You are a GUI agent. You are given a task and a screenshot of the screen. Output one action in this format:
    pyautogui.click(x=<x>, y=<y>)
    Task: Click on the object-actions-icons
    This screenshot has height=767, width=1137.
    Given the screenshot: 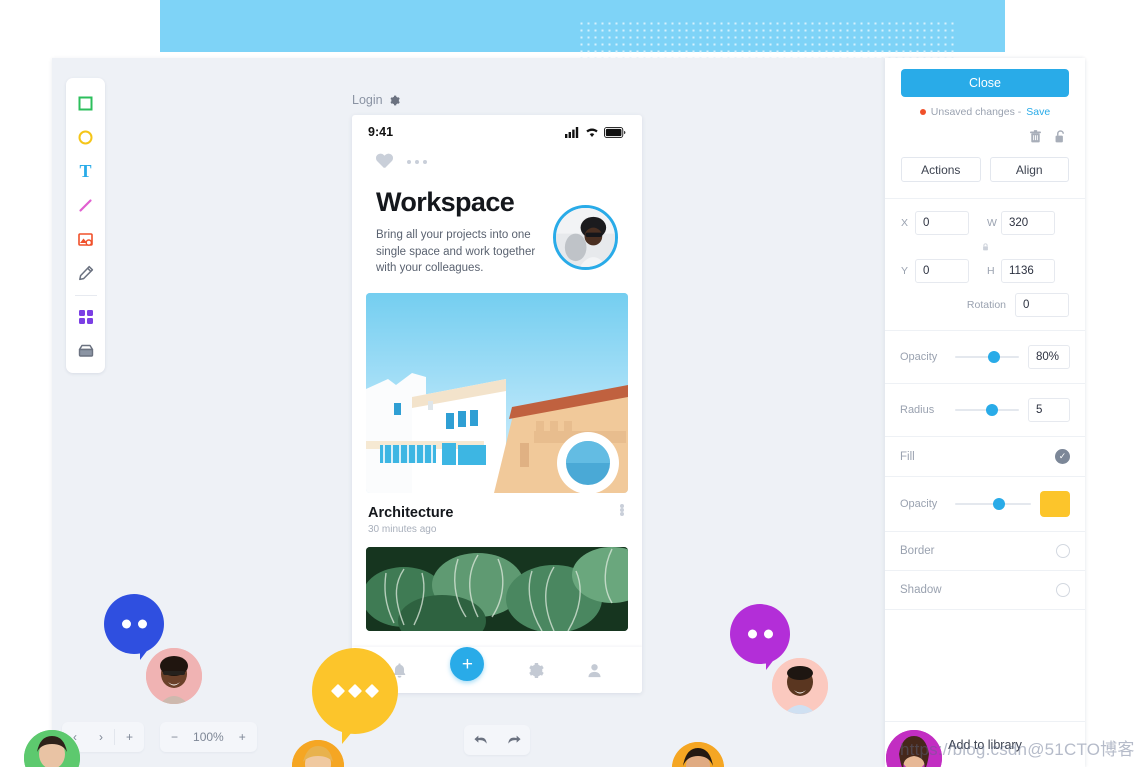 What is the action you would take?
    pyautogui.click(x=985, y=130)
    